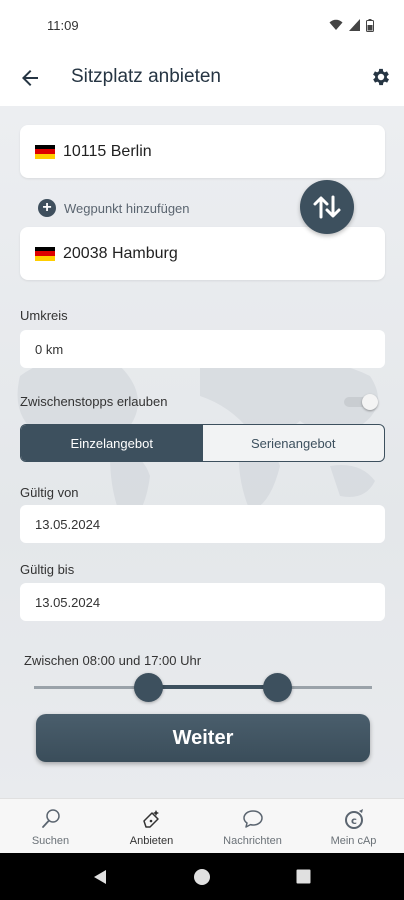 This screenshot has width=404, height=900. Describe the element at coordinates (213, 687) in the screenshot. I see `slider-range` at that location.